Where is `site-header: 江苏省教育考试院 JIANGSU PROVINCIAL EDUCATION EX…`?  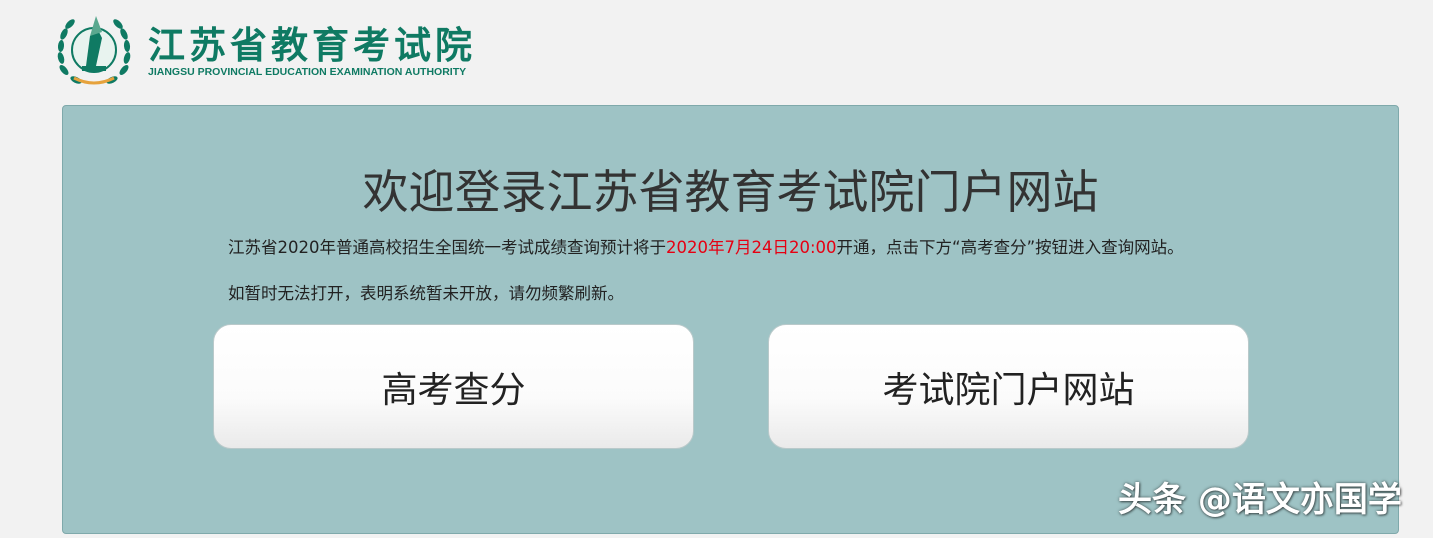
site-header: 江苏省教育考试院 JIANGSU PROVINCIAL EDUCATION EX… is located at coordinates (296, 49).